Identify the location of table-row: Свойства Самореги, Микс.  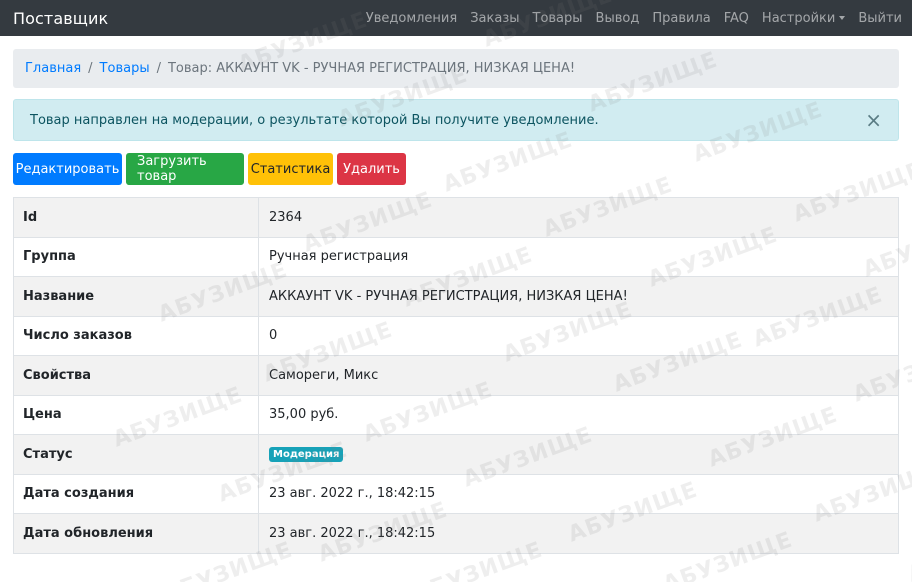
(456, 375).